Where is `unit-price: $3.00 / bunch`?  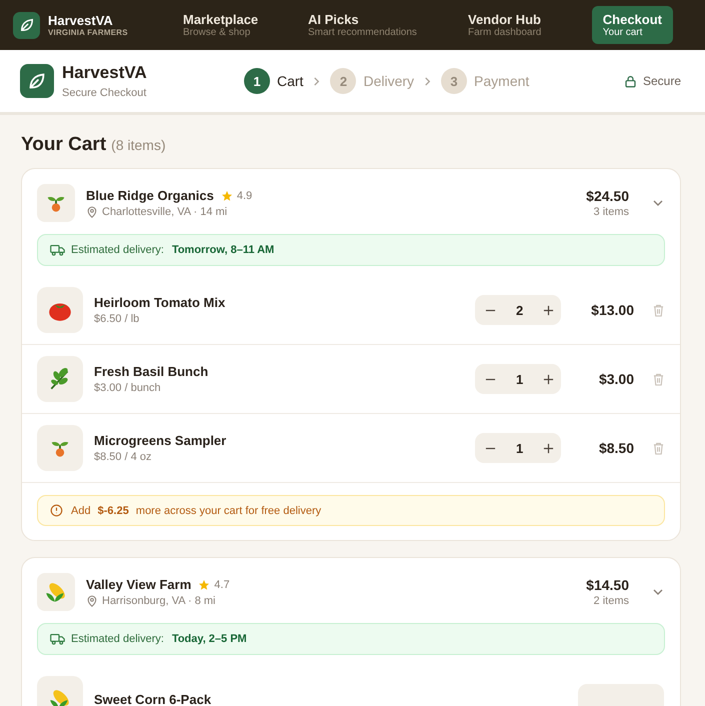 unit-price: $3.00 / bunch is located at coordinates (128, 388).